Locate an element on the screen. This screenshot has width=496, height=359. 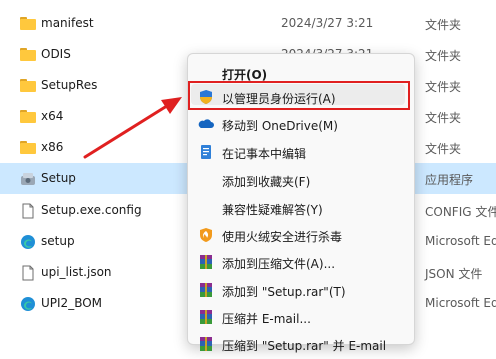
menu-item-add-to-favorites: 添加到收藏夹(F) is located at coordinates (301, 180).